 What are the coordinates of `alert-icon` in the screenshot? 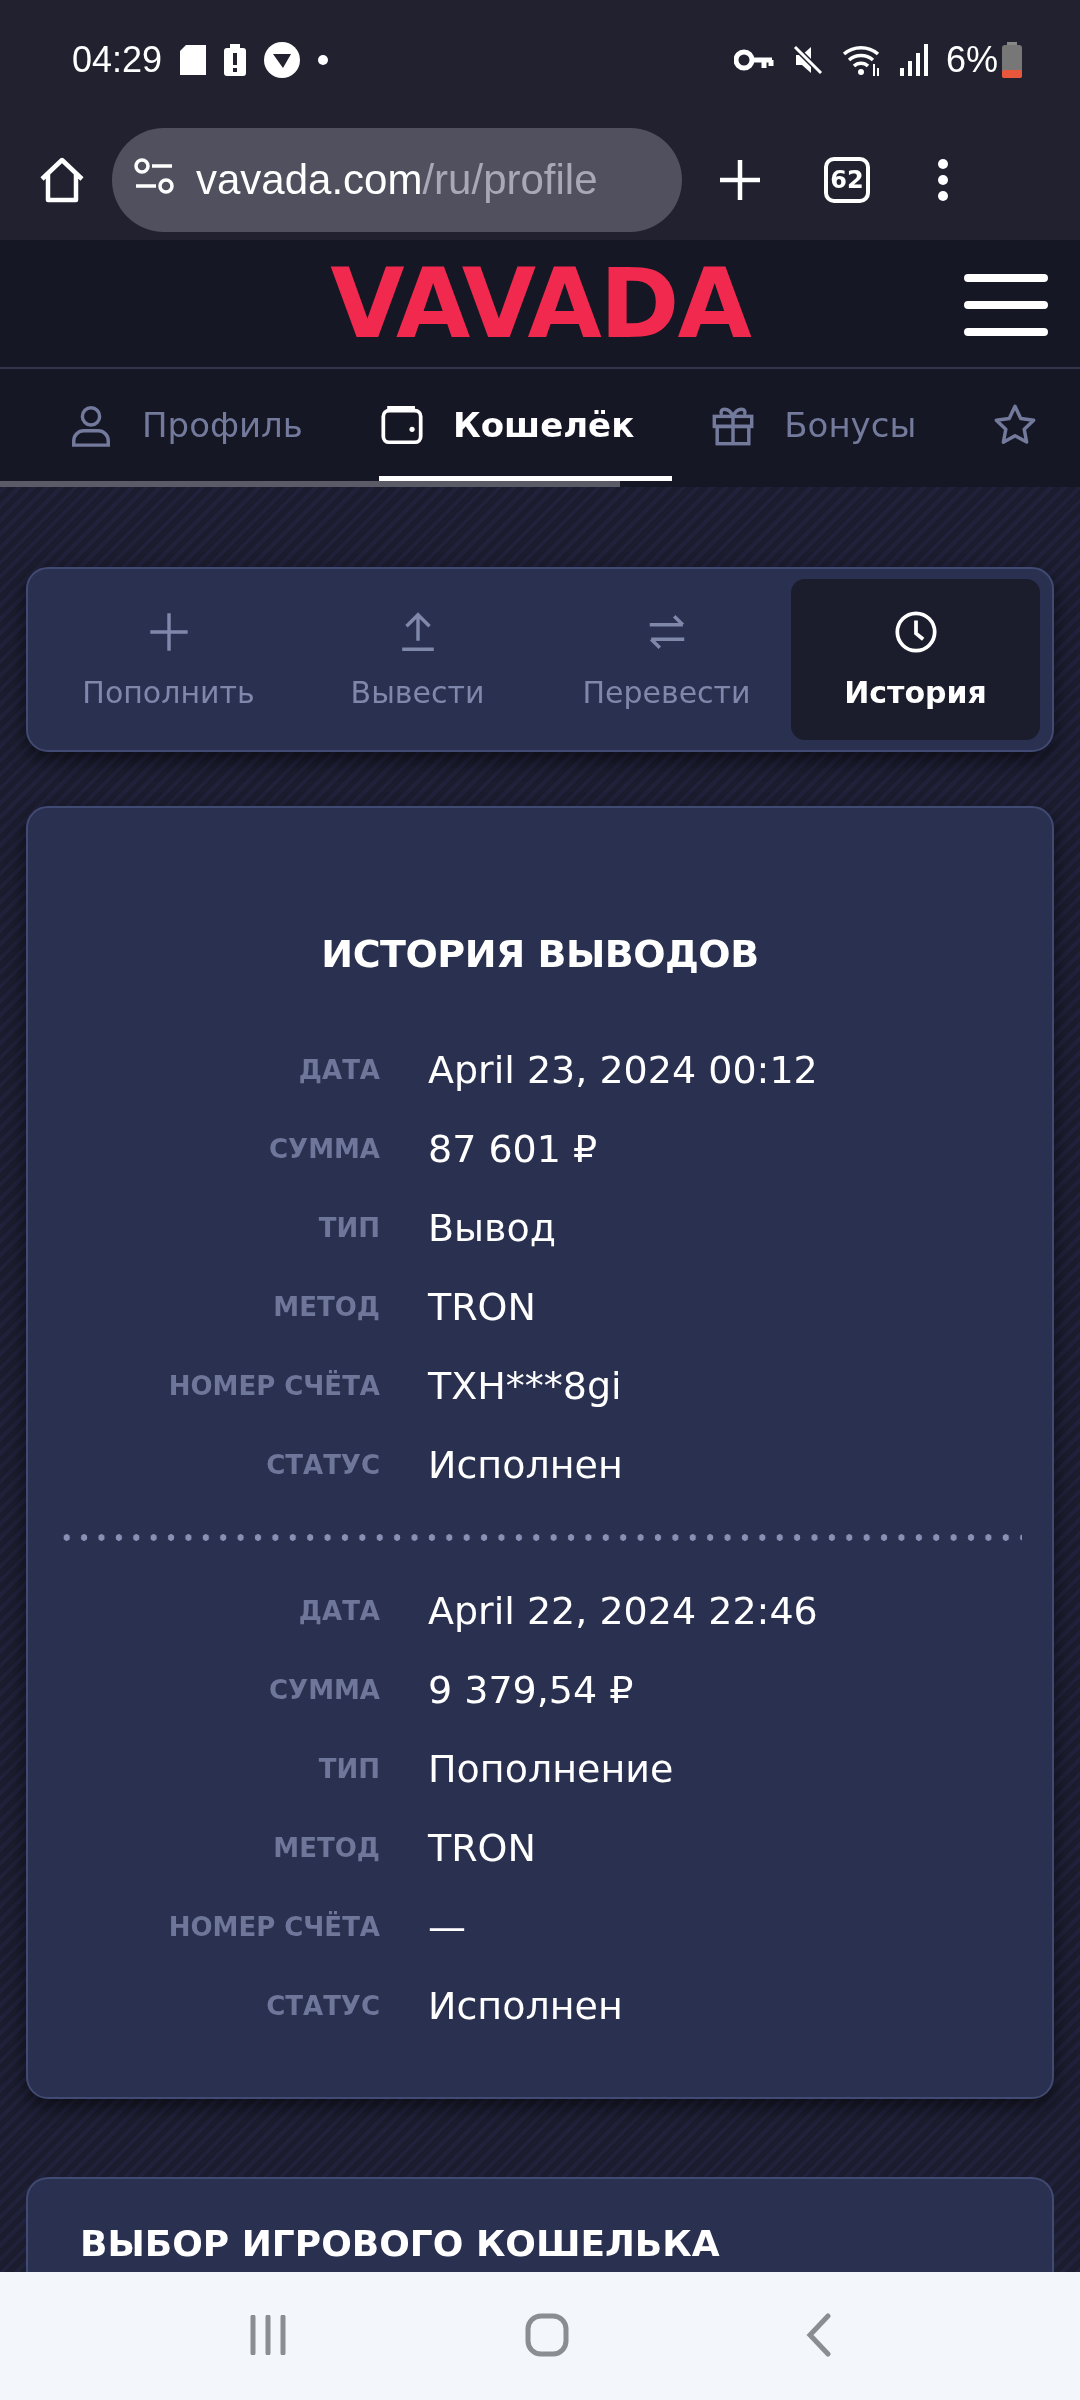 It's located at (235, 60).